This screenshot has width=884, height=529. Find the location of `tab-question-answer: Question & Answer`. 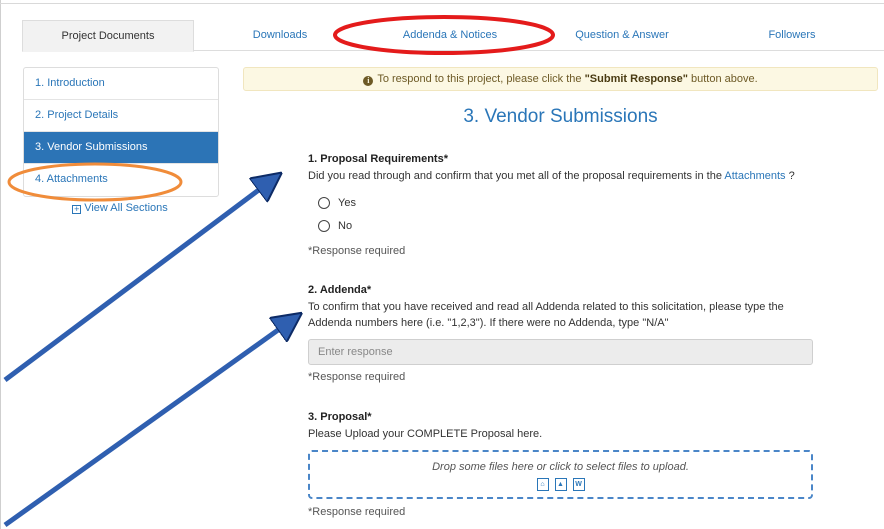

tab-question-answer: Question & Answer is located at coordinates (622, 35).